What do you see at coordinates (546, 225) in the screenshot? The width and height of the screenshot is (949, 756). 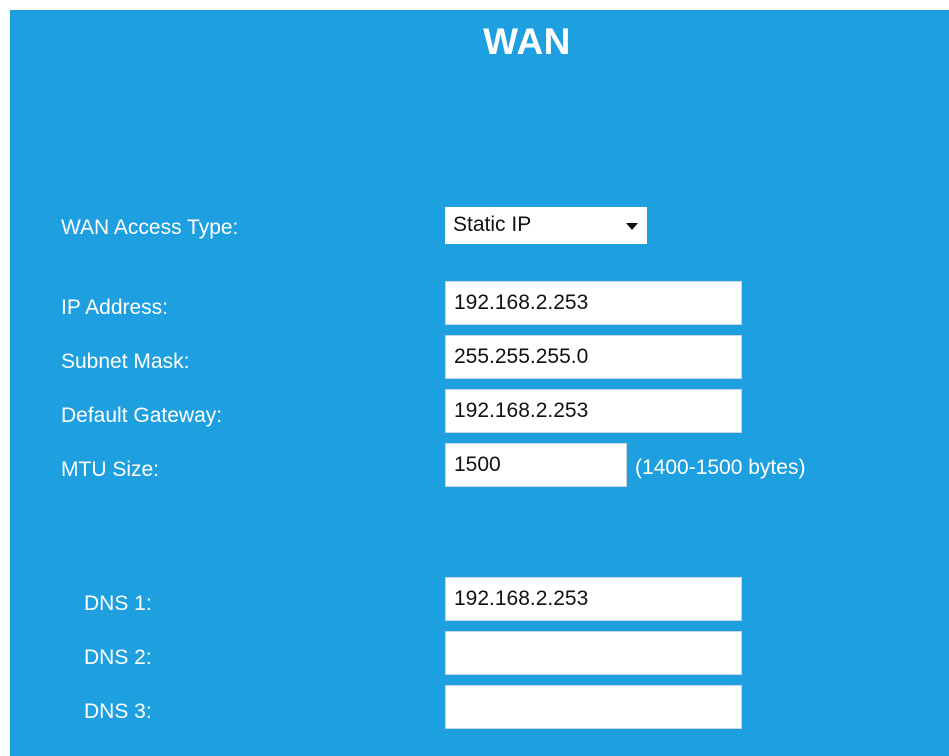 I see `wan-access-type-select: Static IP` at bounding box center [546, 225].